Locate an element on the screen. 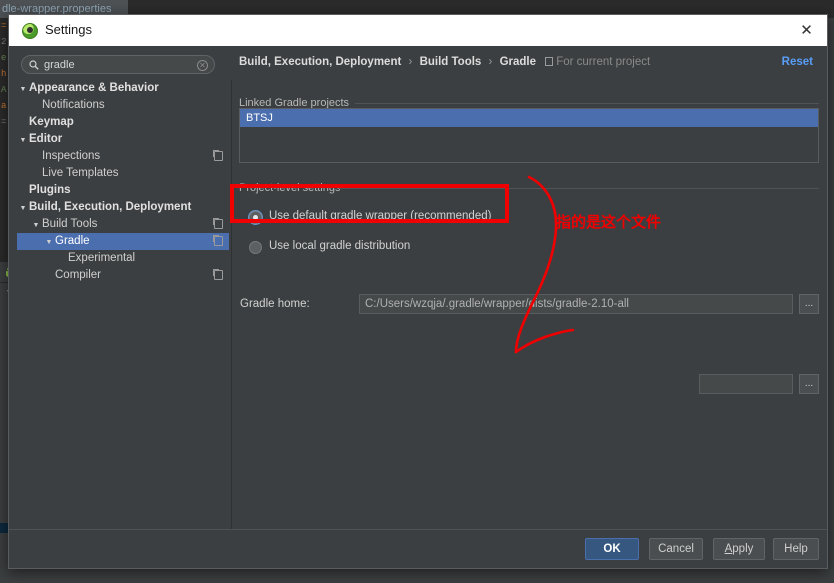 Image resolution: width=834 pixels, height=583 pixels. settings-tree-item-build-tools: ▼ Build Tools is located at coordinates (123, 224).